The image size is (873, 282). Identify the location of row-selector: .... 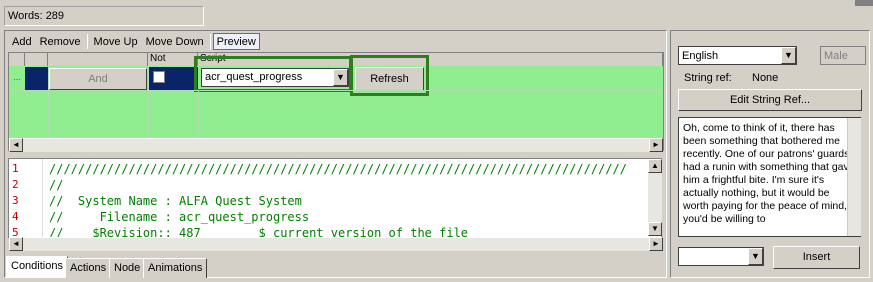
(17, 78).